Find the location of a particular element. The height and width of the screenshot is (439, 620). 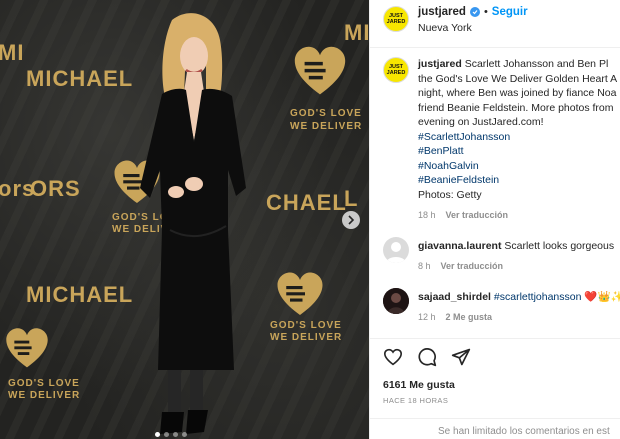

next-slide-button is located at coordinates (351, 220).